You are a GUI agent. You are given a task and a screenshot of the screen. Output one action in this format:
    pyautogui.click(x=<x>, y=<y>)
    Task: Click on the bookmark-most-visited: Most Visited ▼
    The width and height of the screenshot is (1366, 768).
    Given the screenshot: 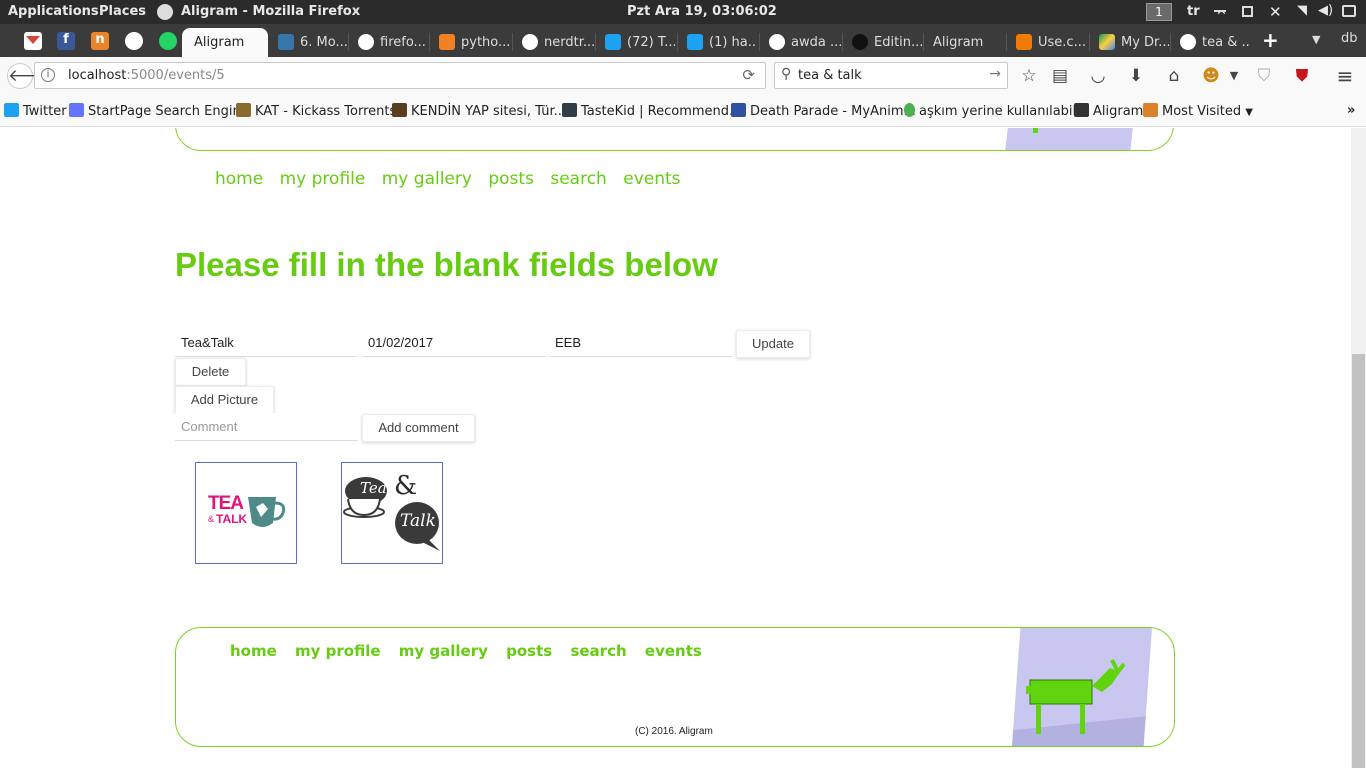 What is the action you would take?
    pyautogui.click(x=1198, y=111)
    